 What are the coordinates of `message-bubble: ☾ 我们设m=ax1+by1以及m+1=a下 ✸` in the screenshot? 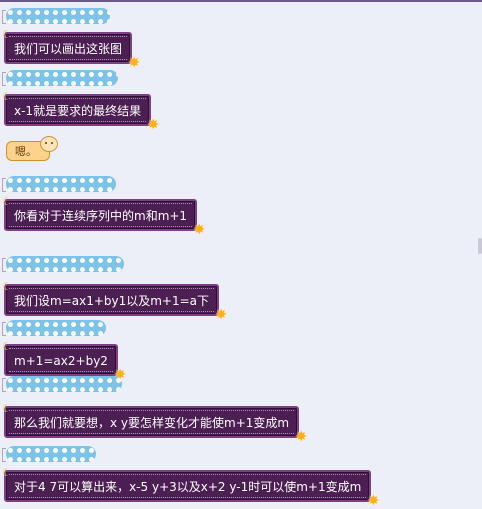 It's located at (114, 301).